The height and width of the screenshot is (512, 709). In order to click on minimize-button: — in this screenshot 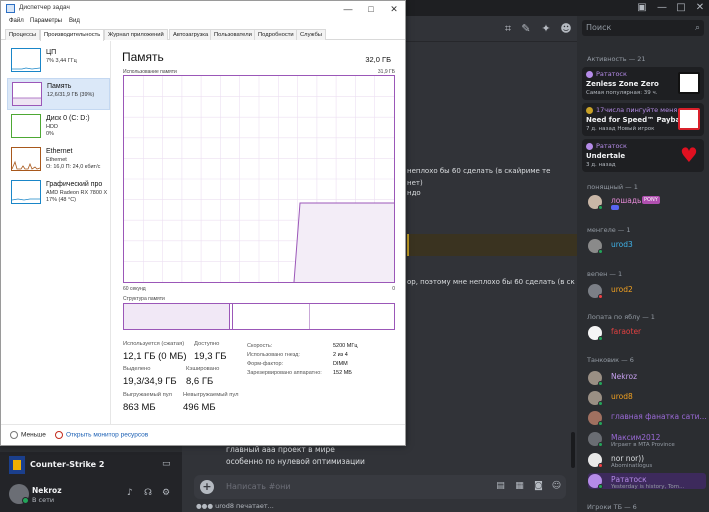, I will do `click(348, 9)`.